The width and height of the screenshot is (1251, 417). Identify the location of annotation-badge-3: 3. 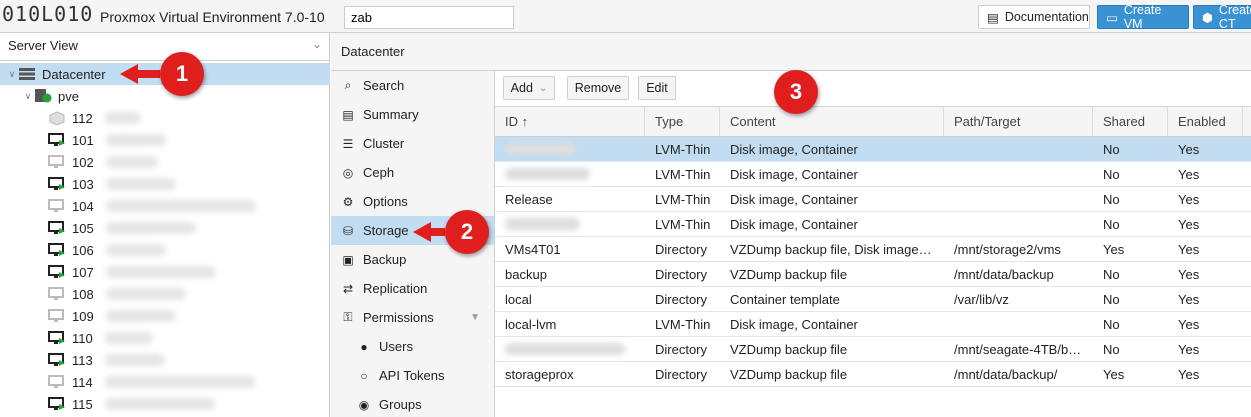
(796, 92).